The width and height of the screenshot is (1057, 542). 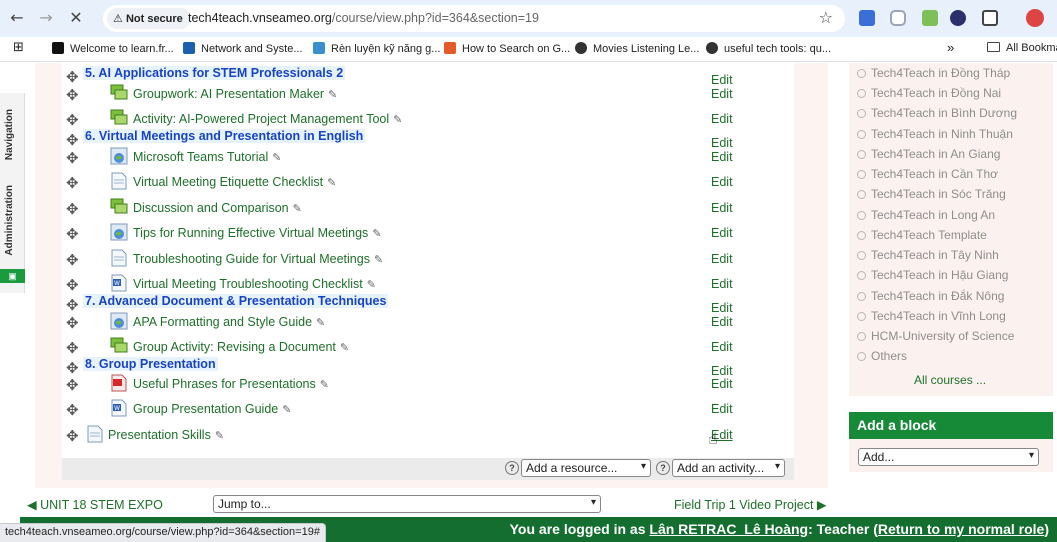 What do you see at coordinates (207, 157) in the screenshot?
I see `activity-link: Microsoft Teams Tutorial ✎` at bounding box center [207, 157].